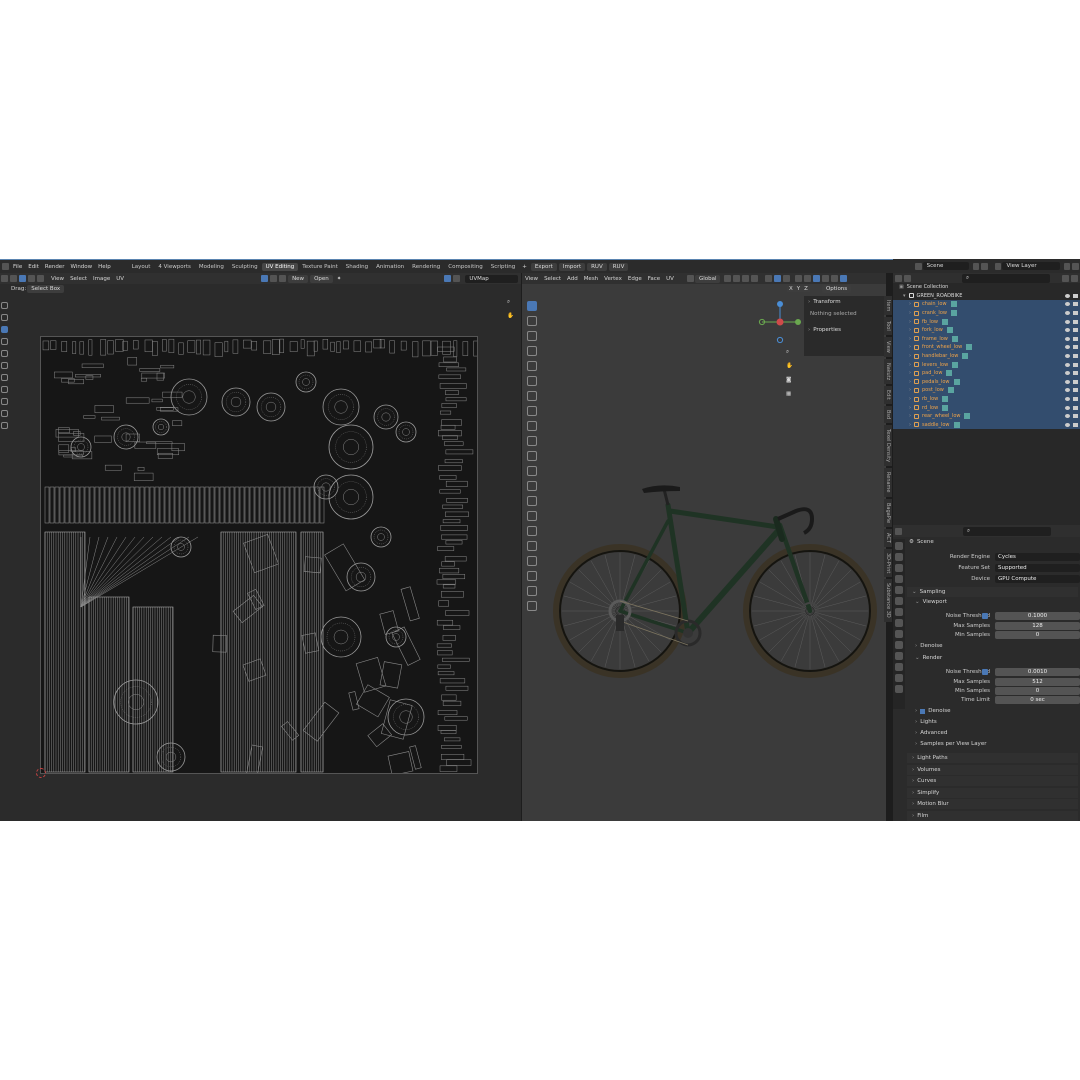 Image resolution: width=1080 pixels, height=1080 pixels. I want to click on render-tab-icon, so click(899, 557).